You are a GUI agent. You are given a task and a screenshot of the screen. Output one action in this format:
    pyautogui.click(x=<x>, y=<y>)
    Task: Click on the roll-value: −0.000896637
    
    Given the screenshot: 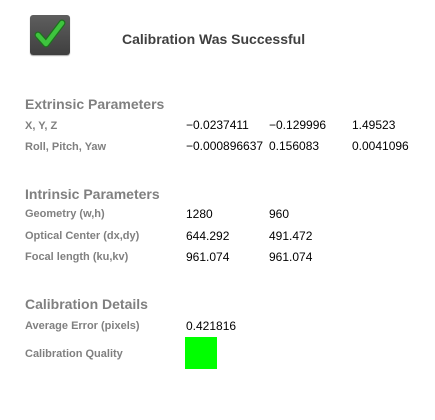 What is the action you would take?
    pyautogui.click(x=225, y=146)
    